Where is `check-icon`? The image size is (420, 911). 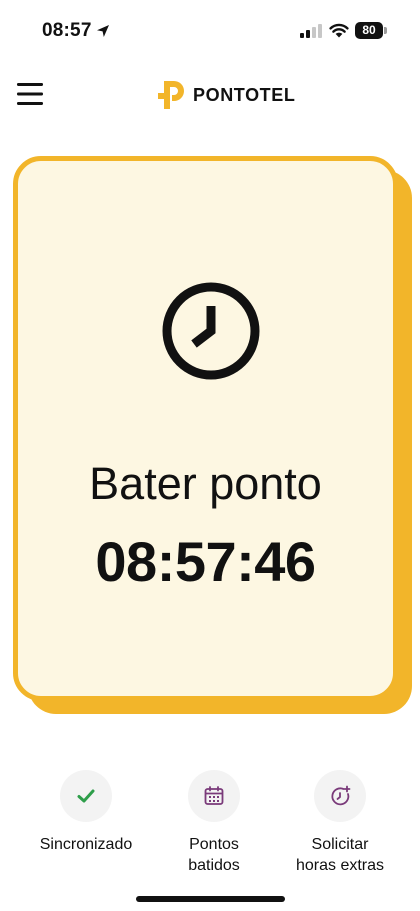
check-icon is located at coordinates (86, 796).